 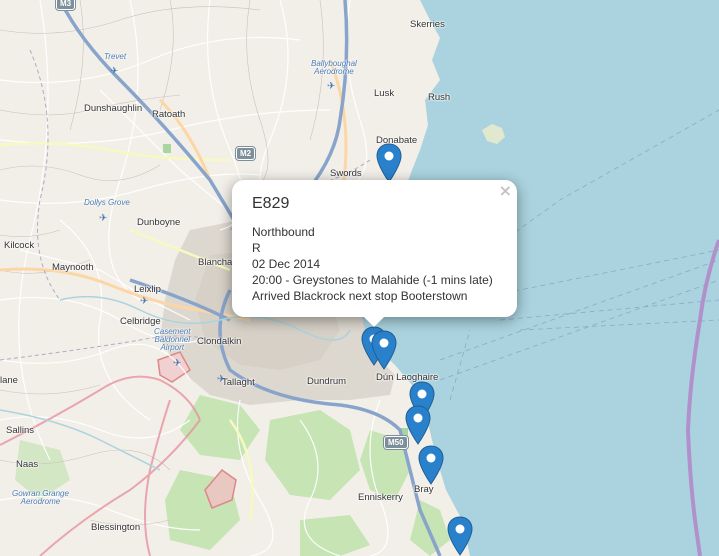 I want to click on place-label-lane: lane, so click(x=9, y=380).